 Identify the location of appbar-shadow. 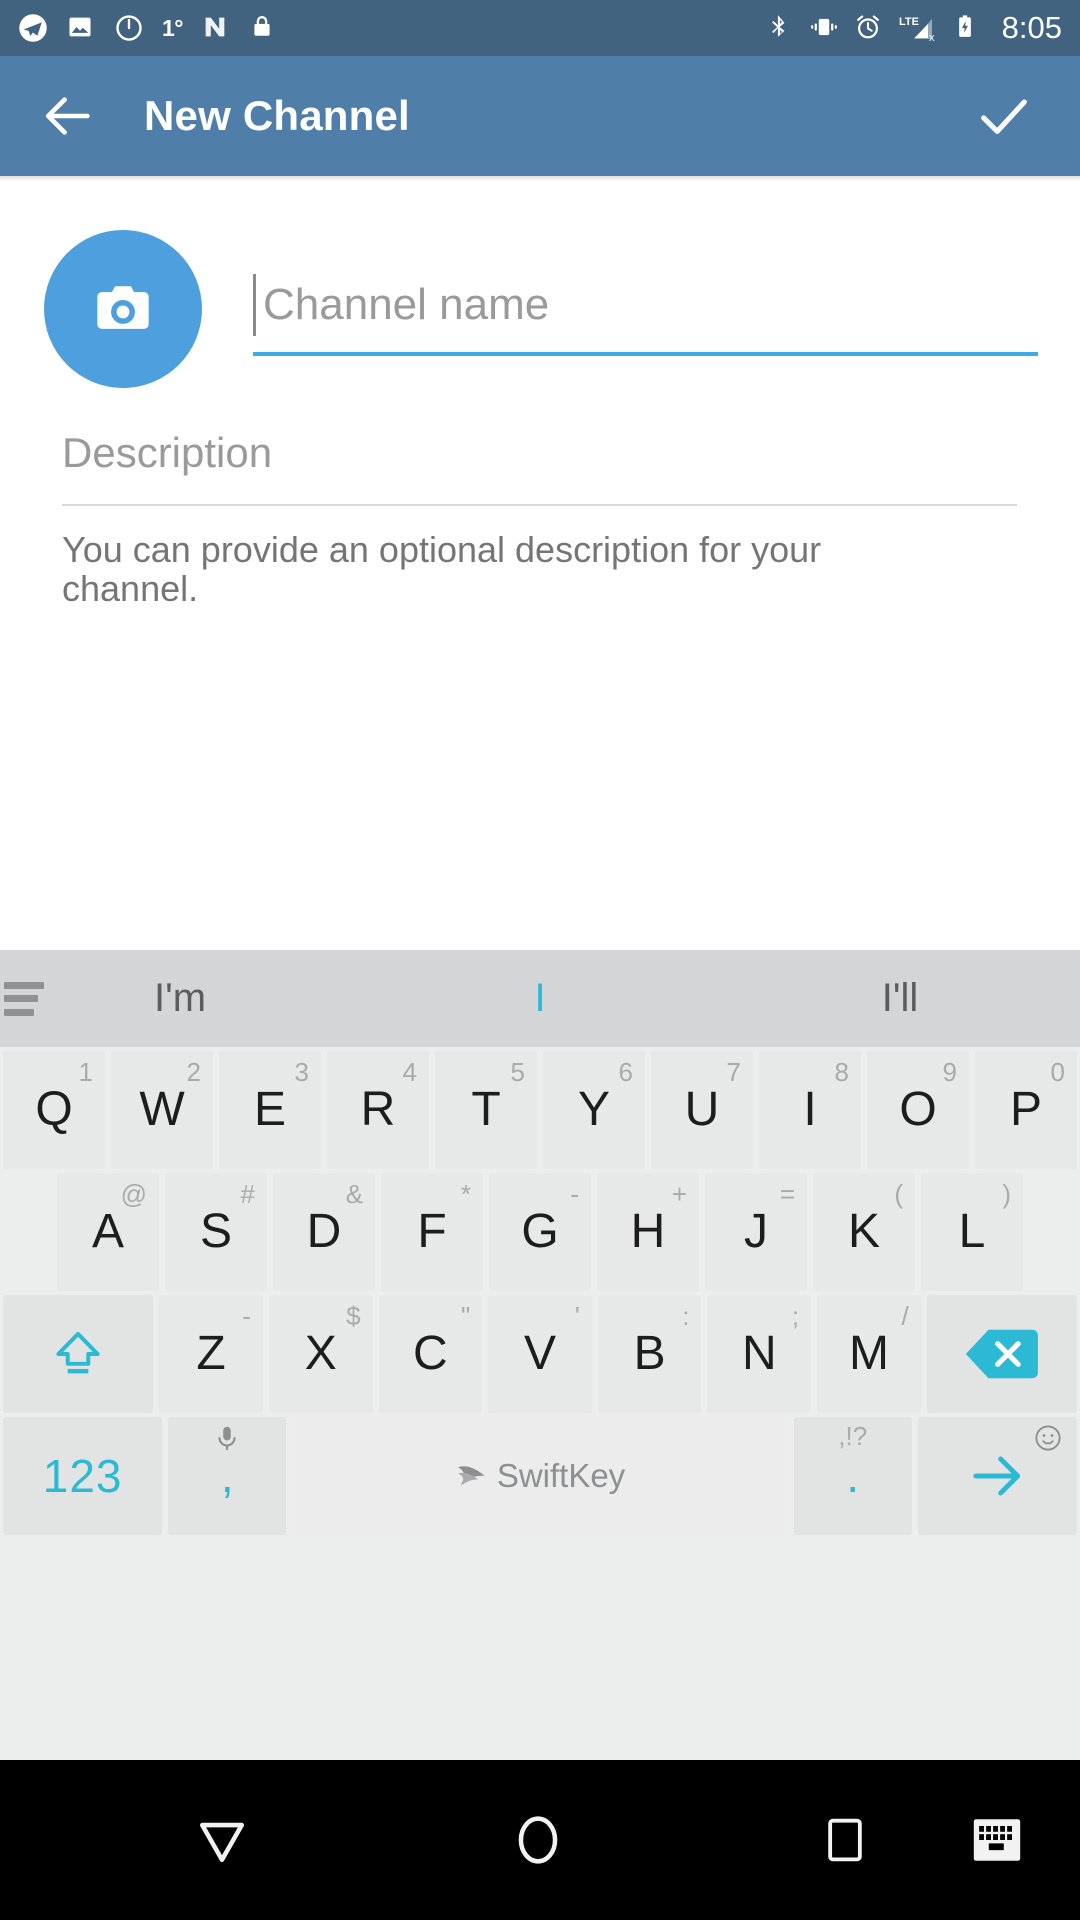
(540, 178).